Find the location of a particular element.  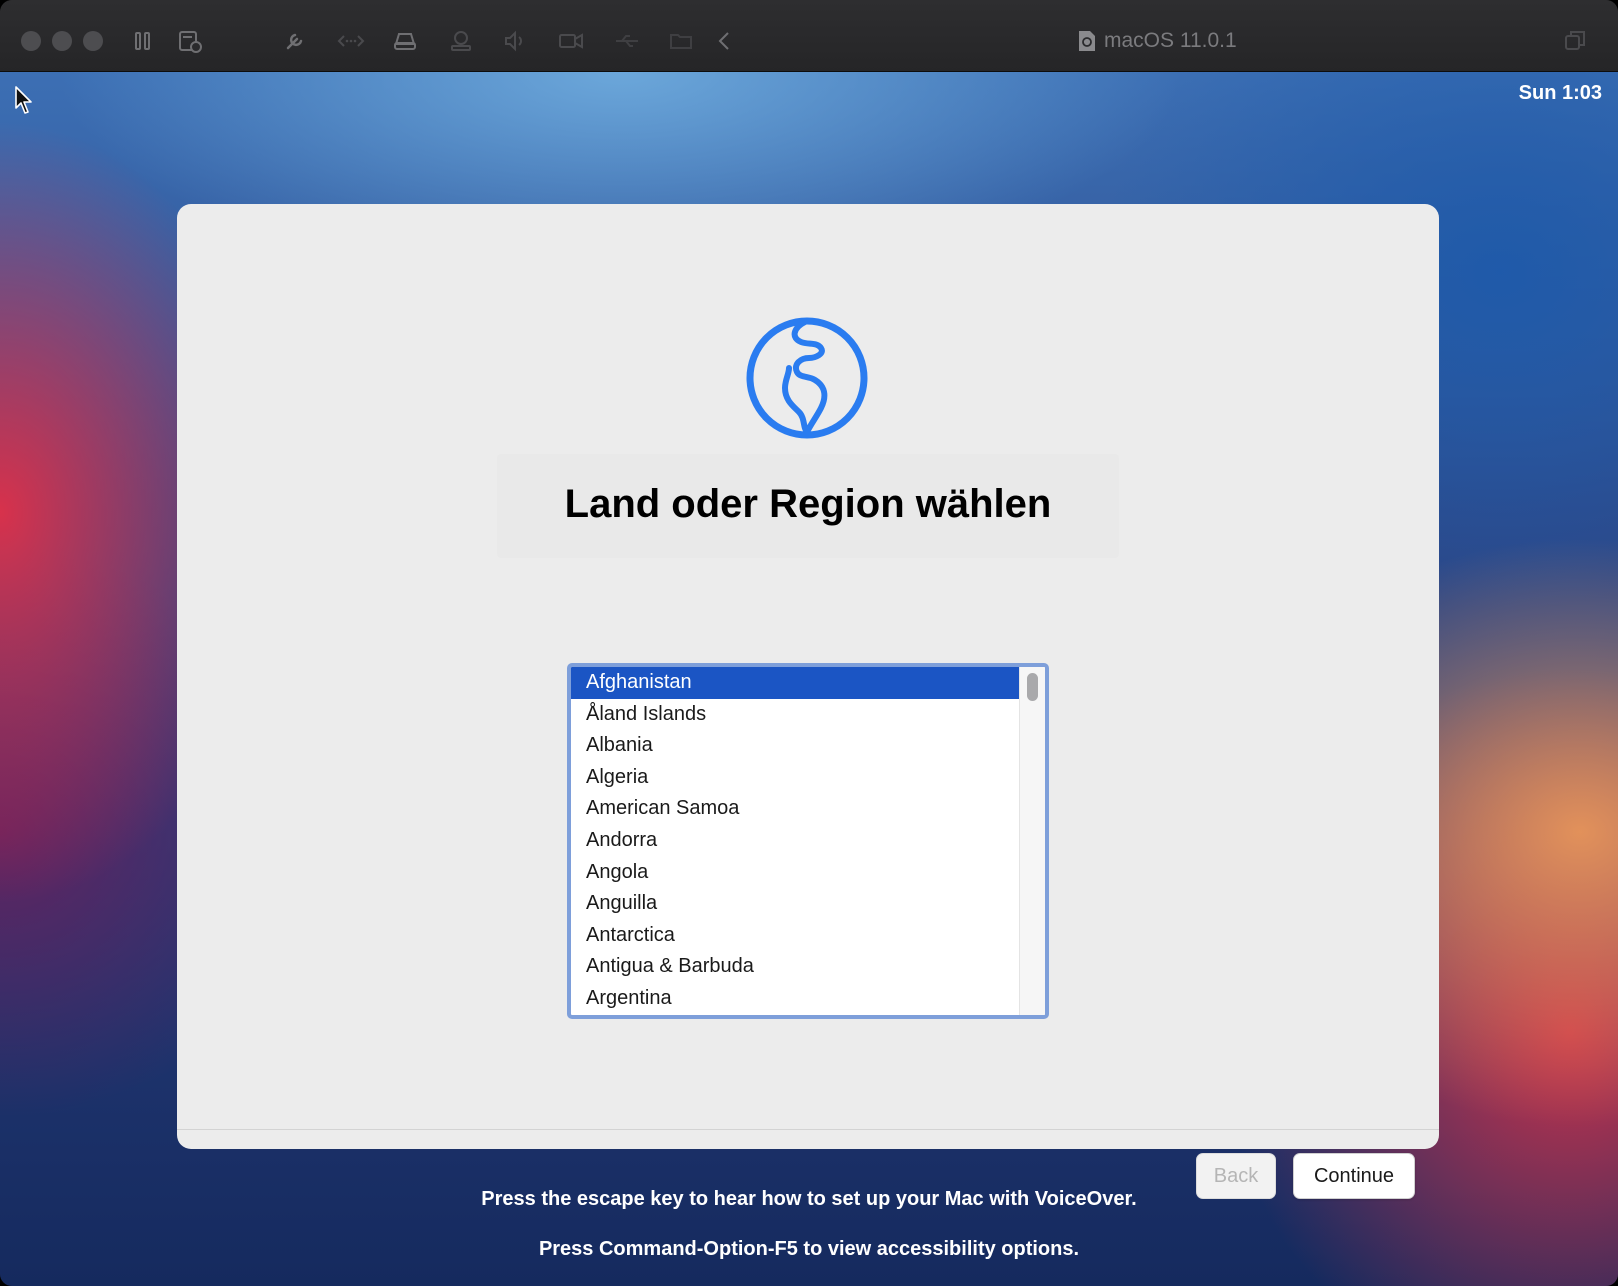

minimize-window-button is located at coordinates (62, 41).